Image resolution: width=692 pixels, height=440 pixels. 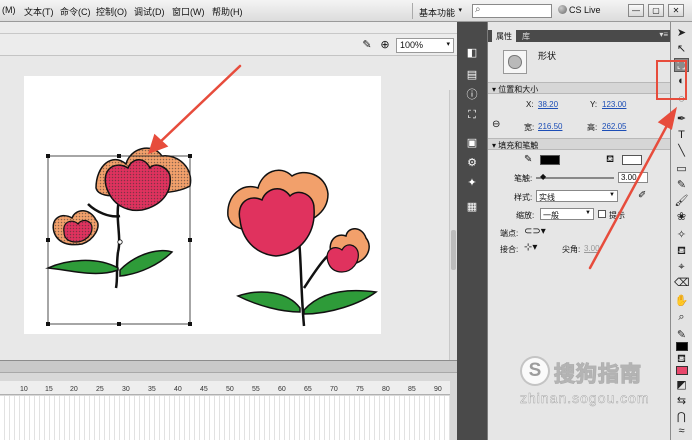 What do you see at coordinates (453, 250) in the screenshot?
I see `scrollbar-thumb` at bounding box center [453, 250].